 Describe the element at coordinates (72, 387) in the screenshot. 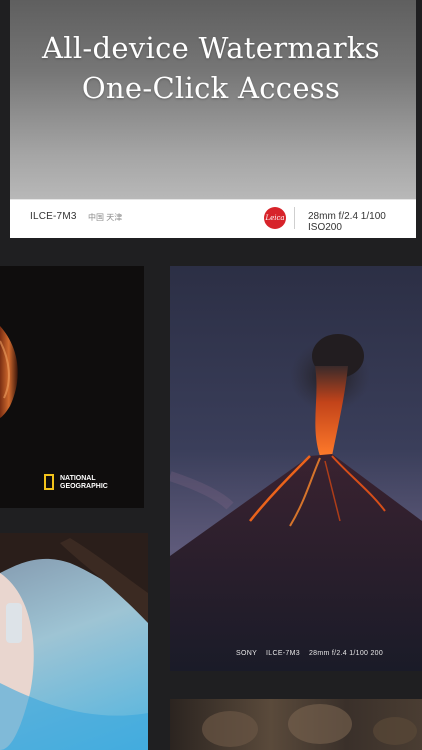

I see `canyon-photo-card` at that location.